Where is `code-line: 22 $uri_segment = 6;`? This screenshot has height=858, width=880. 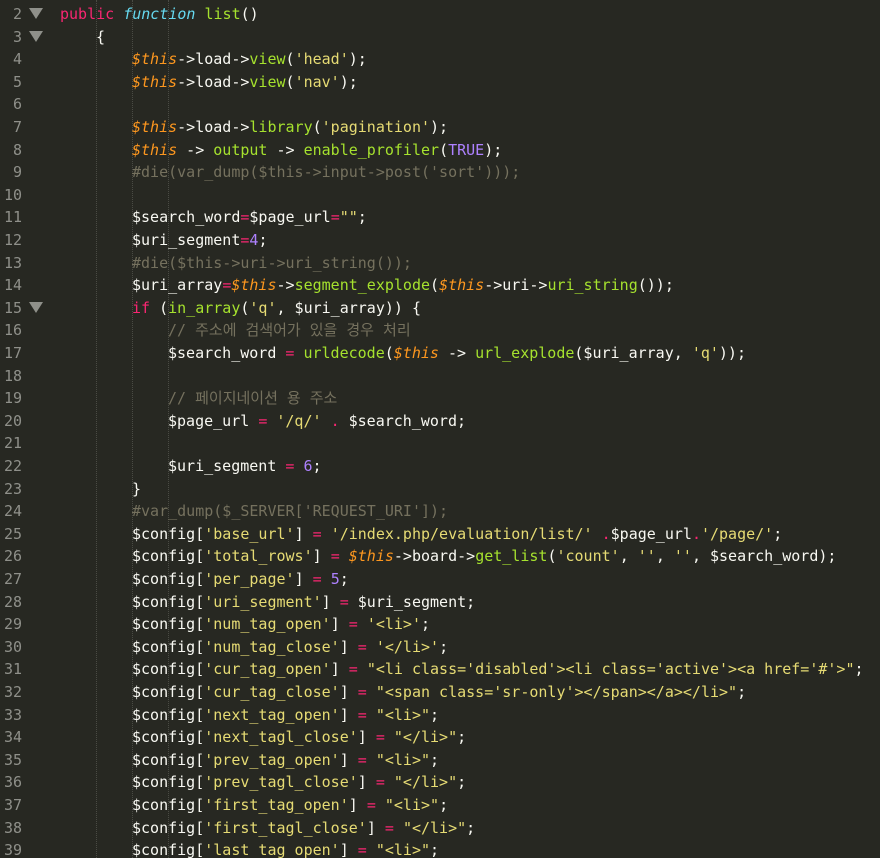 code-line: 22 $uri_segment = 6; is located at coordinates (440, 466).